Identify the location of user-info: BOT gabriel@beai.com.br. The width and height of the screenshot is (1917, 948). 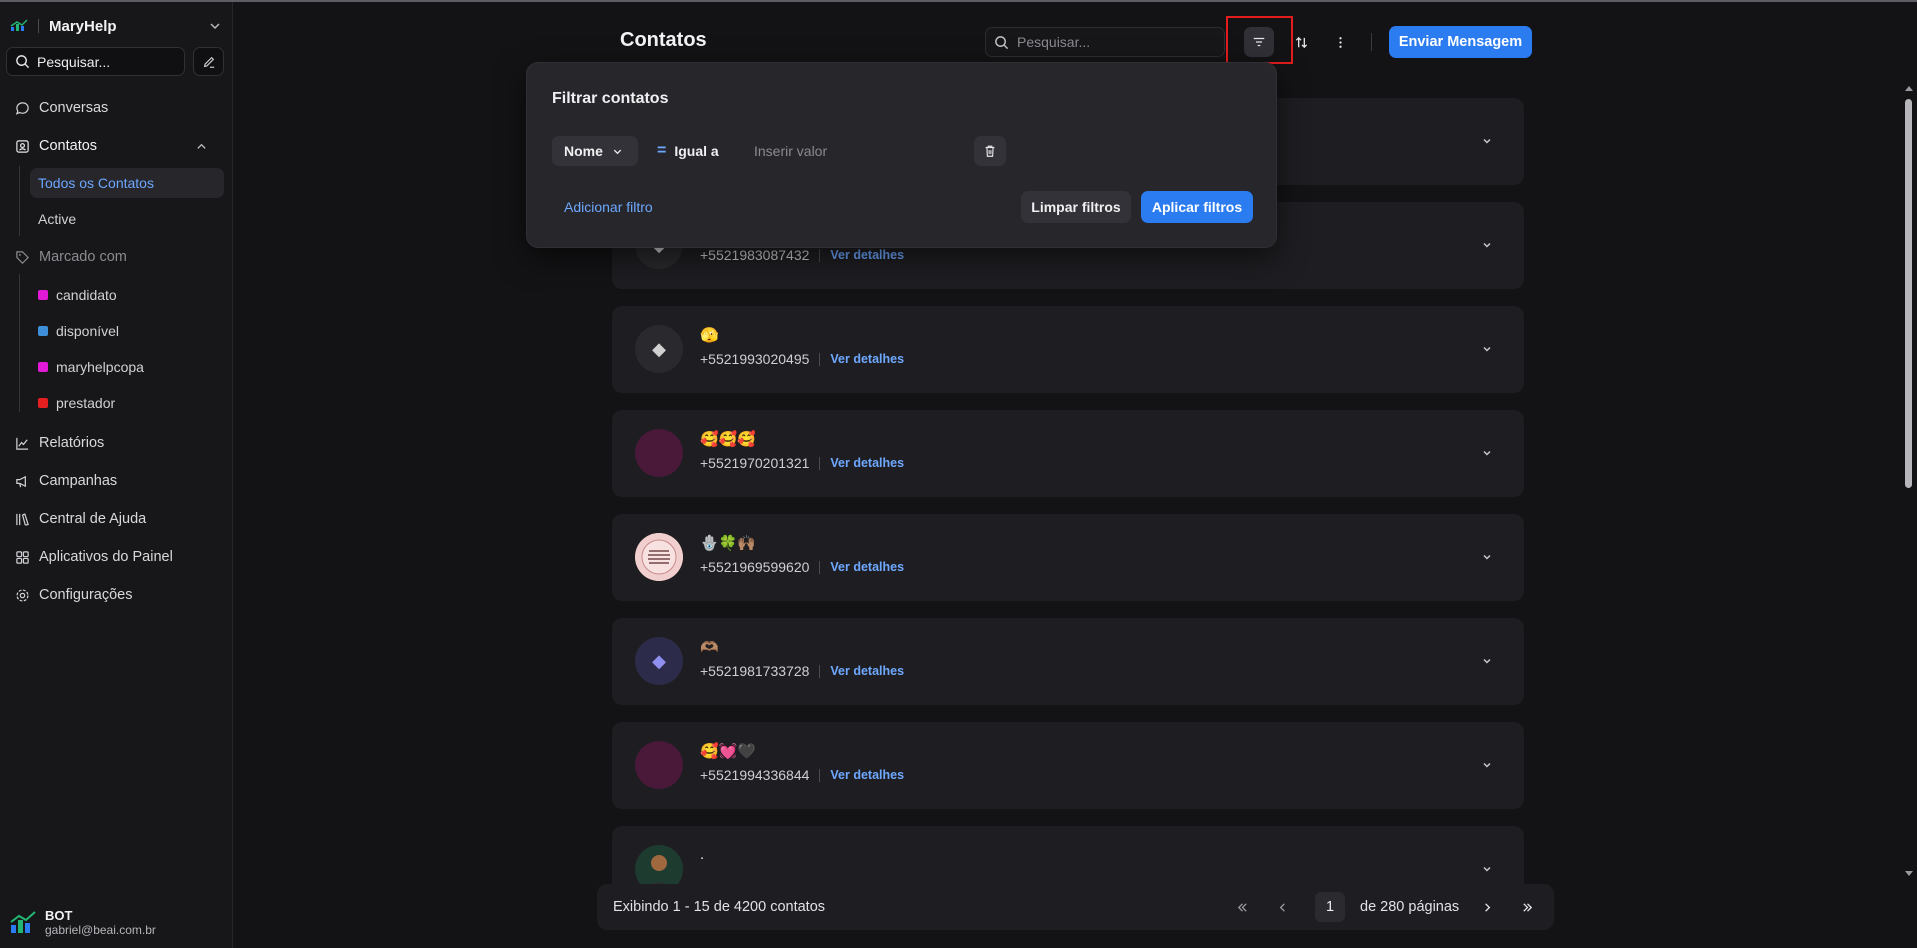
(100, 923).